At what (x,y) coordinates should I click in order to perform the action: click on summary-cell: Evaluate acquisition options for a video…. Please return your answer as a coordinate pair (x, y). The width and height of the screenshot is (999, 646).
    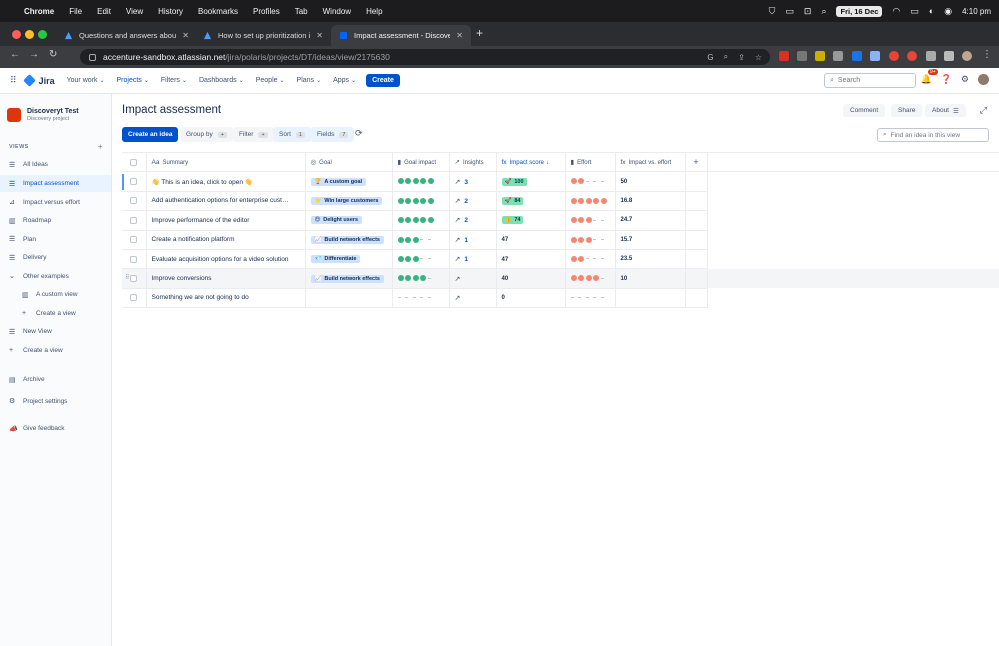
    Looking at the image, I should click on (226, 259).